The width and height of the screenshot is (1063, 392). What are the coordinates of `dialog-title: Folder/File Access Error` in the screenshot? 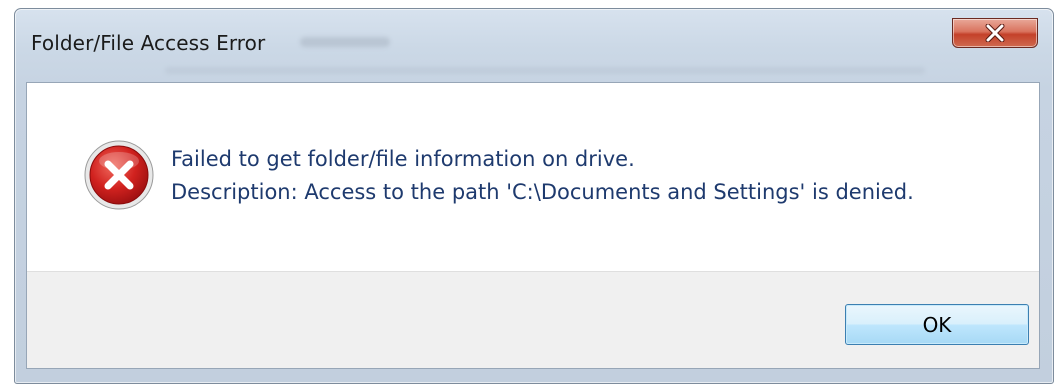 It's located at (148, 43).